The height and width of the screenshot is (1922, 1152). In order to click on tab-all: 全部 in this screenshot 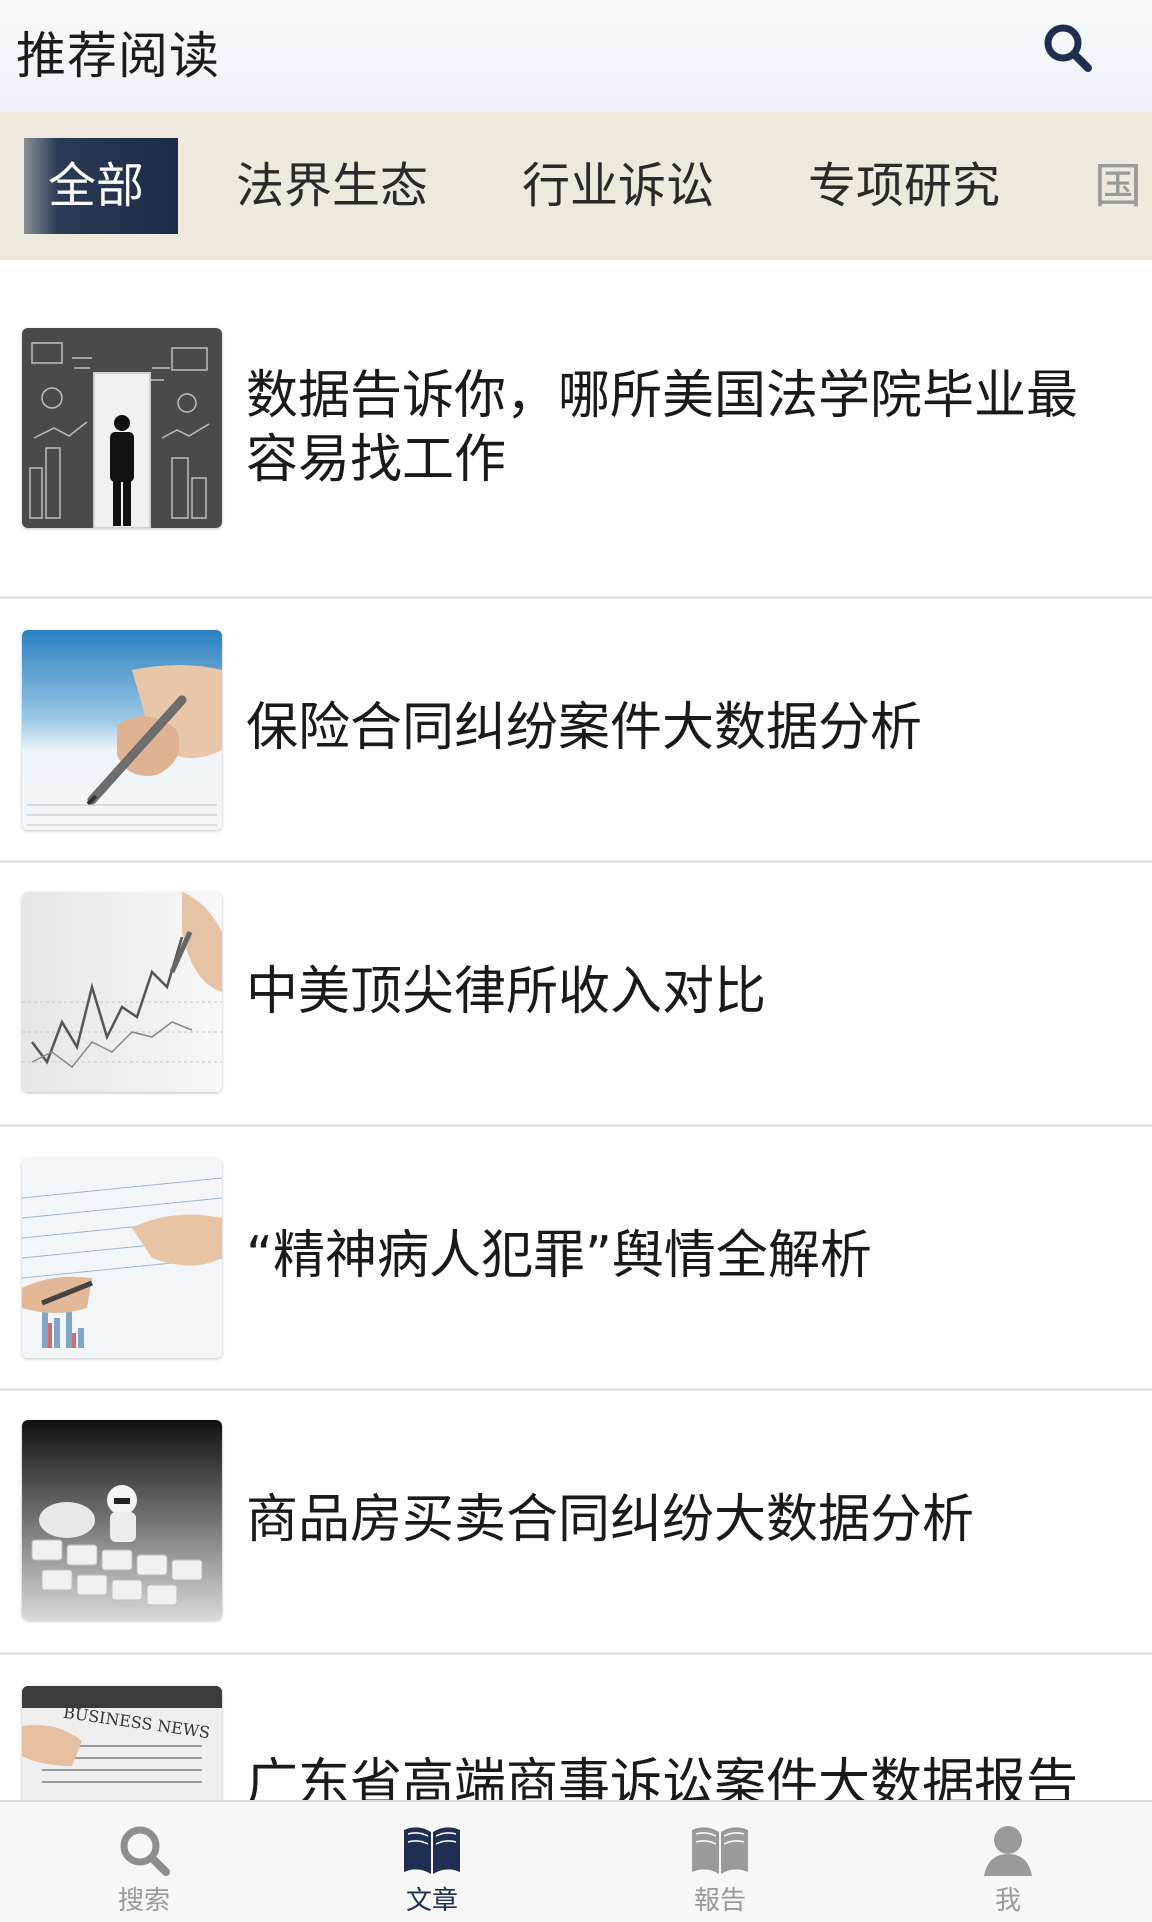, I will do `click(101, 186)`.